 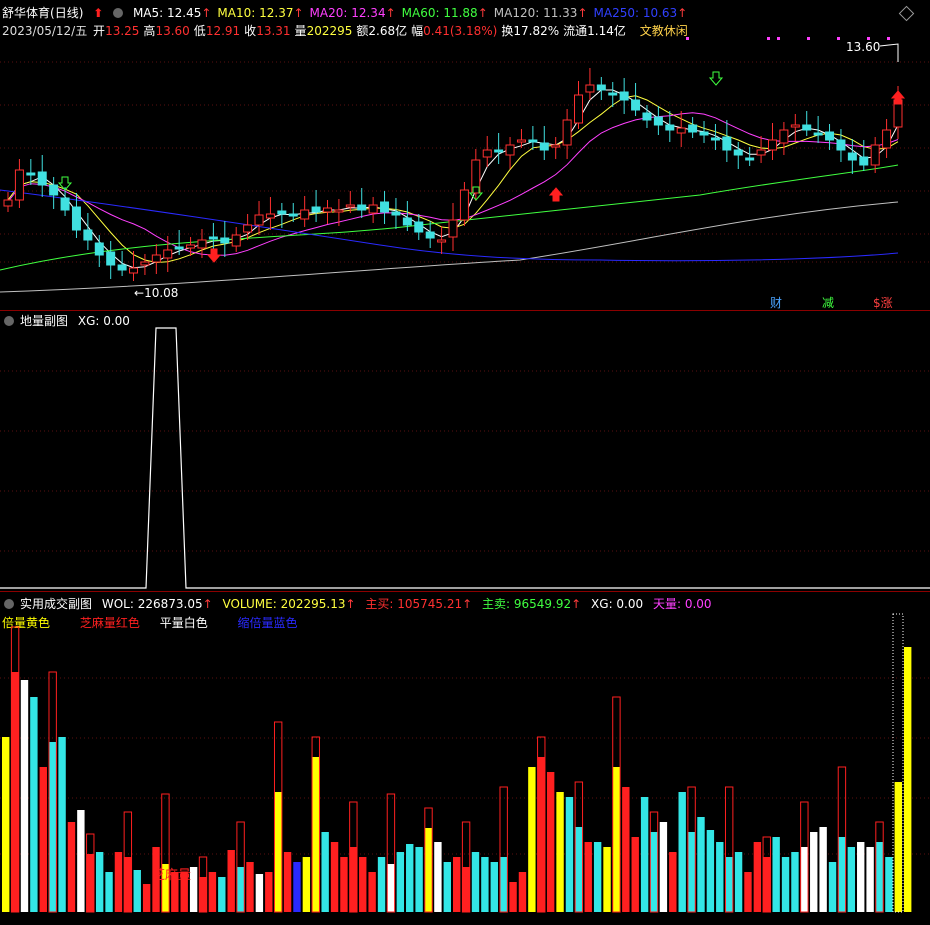 I want to click on event-tag-zhang-label: 涨, so click(x=886, y=303).